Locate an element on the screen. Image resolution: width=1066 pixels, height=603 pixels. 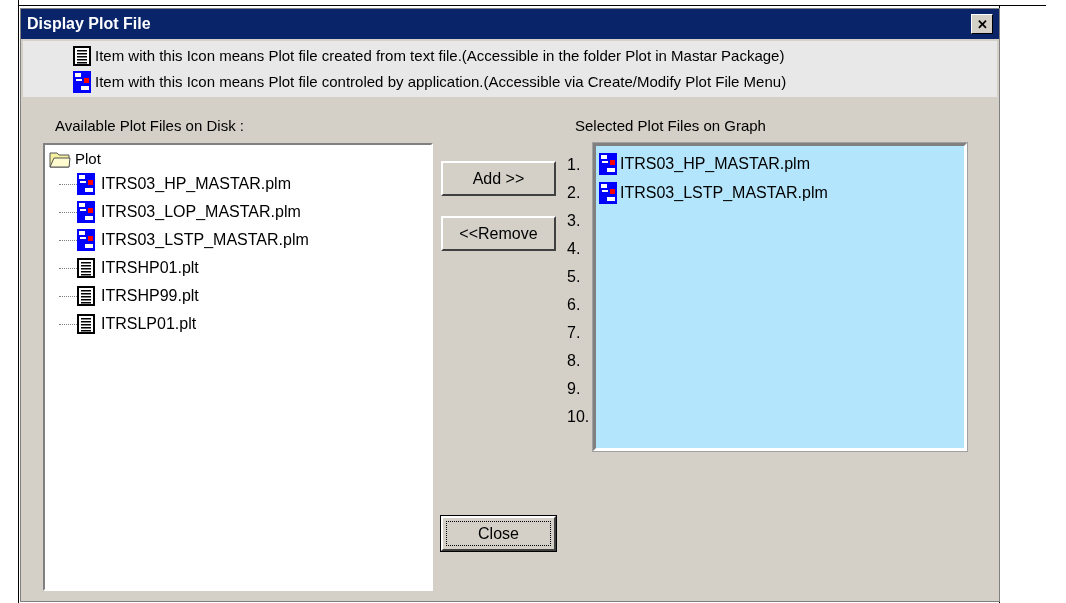
slot-number: 7. is located at coordinates (574, 333).